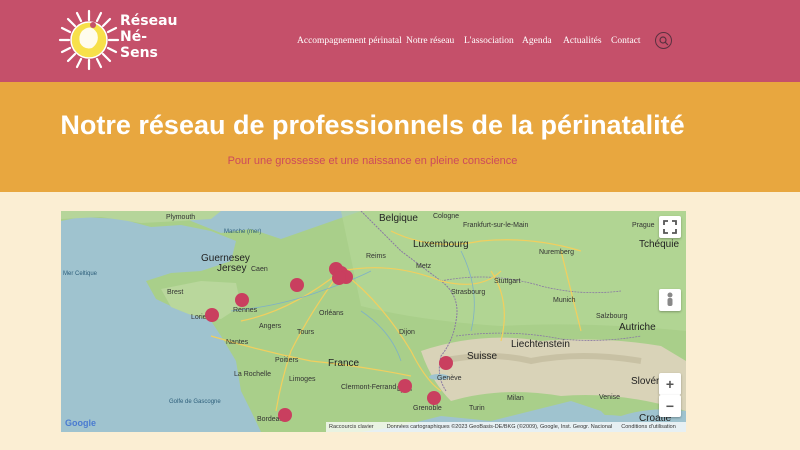  Describe the element at coordinates (449, 378) in the screenshot. I see `map-label-geneve: Genève` at that location.